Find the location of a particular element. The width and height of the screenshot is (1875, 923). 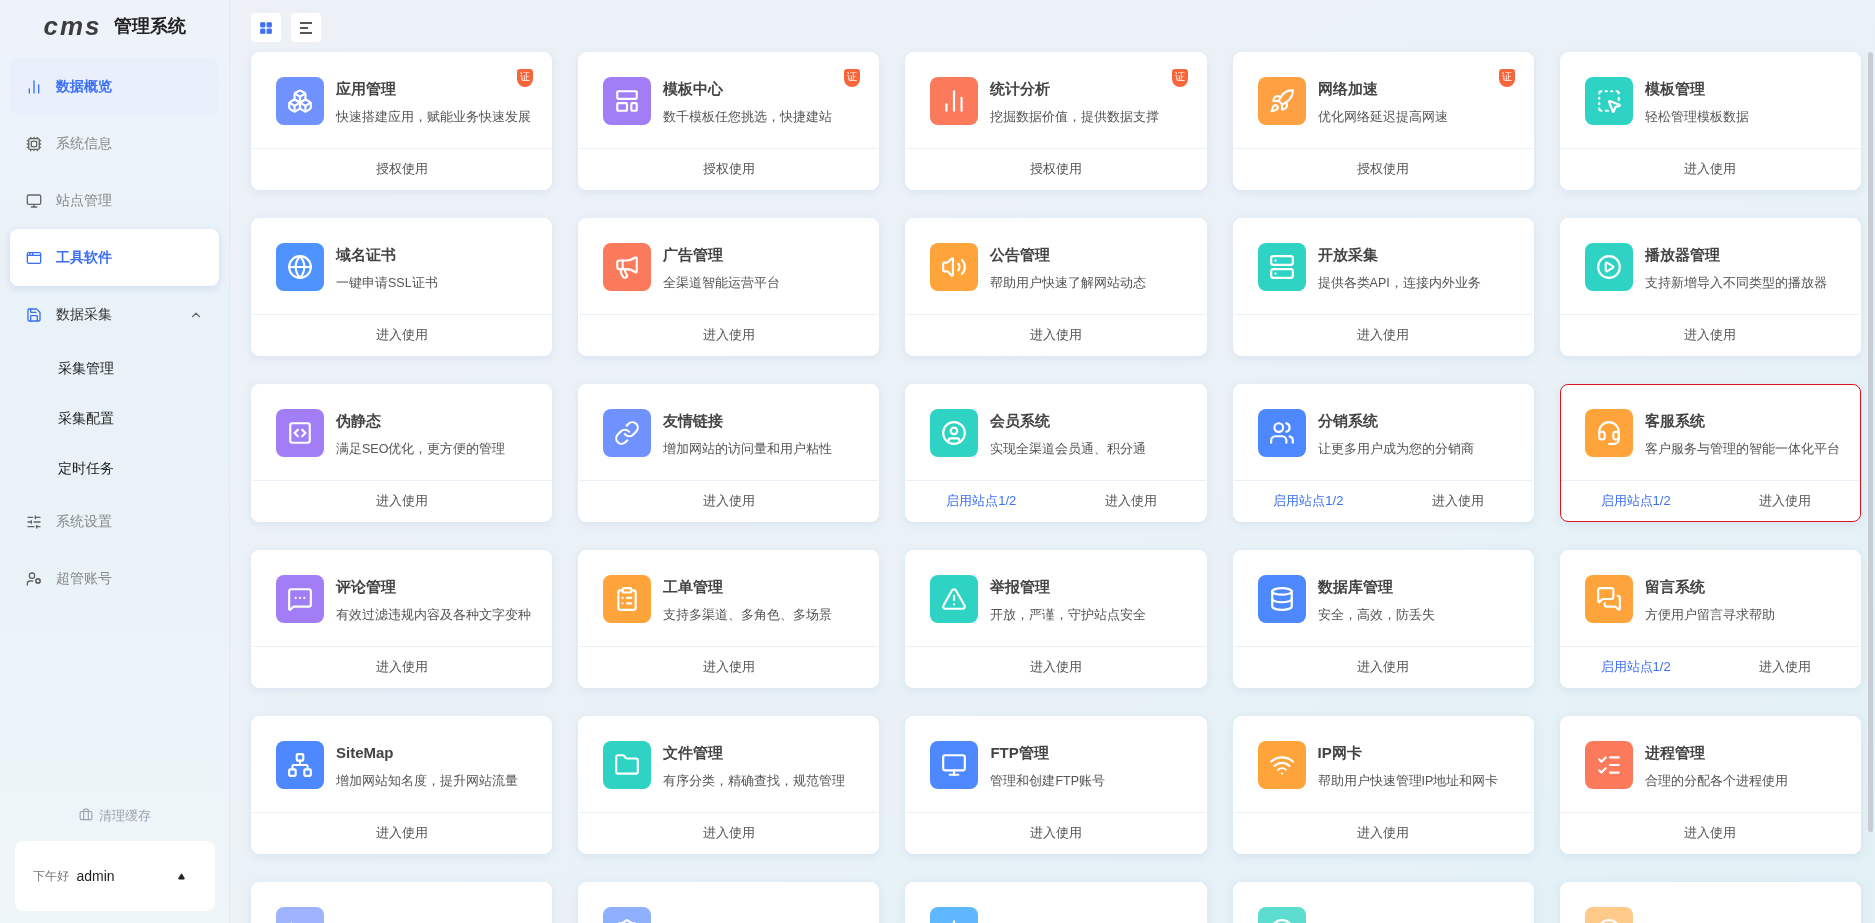

list-icon is located at coordinates (306, 27).